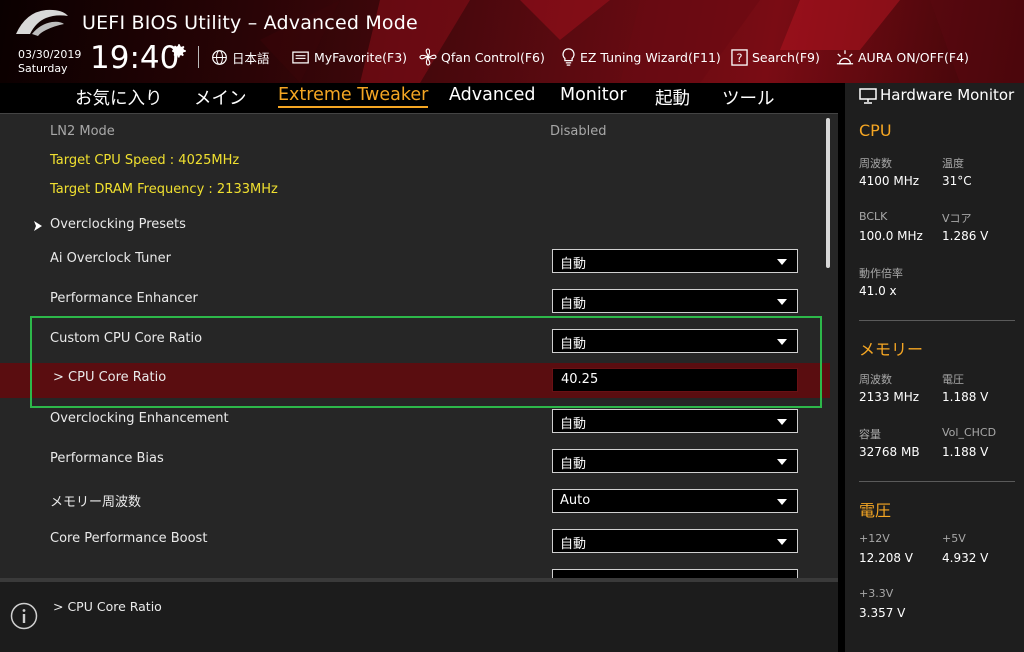 Image resolution: width=1024 pixels, height=652 pixels. What do you see at coordinates (415, 420) in the screenshot?
I see `setting-row-overclocking-enhancement: Overclocking Enhancement 自動` at bounding box center [415, 420].